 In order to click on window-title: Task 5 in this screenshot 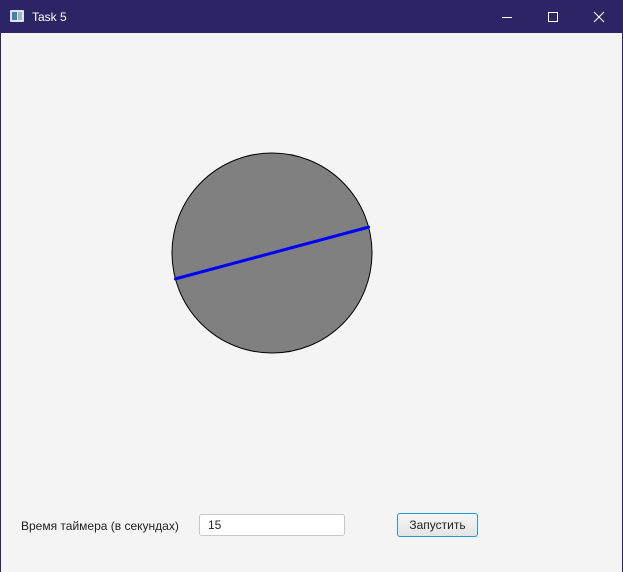, I will do `click(49, 17)`.